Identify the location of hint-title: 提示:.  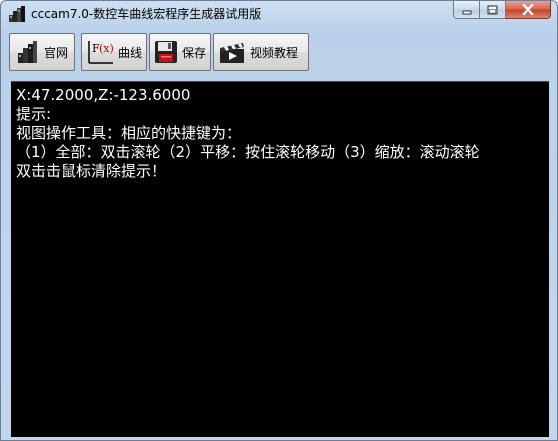
(34, 114).